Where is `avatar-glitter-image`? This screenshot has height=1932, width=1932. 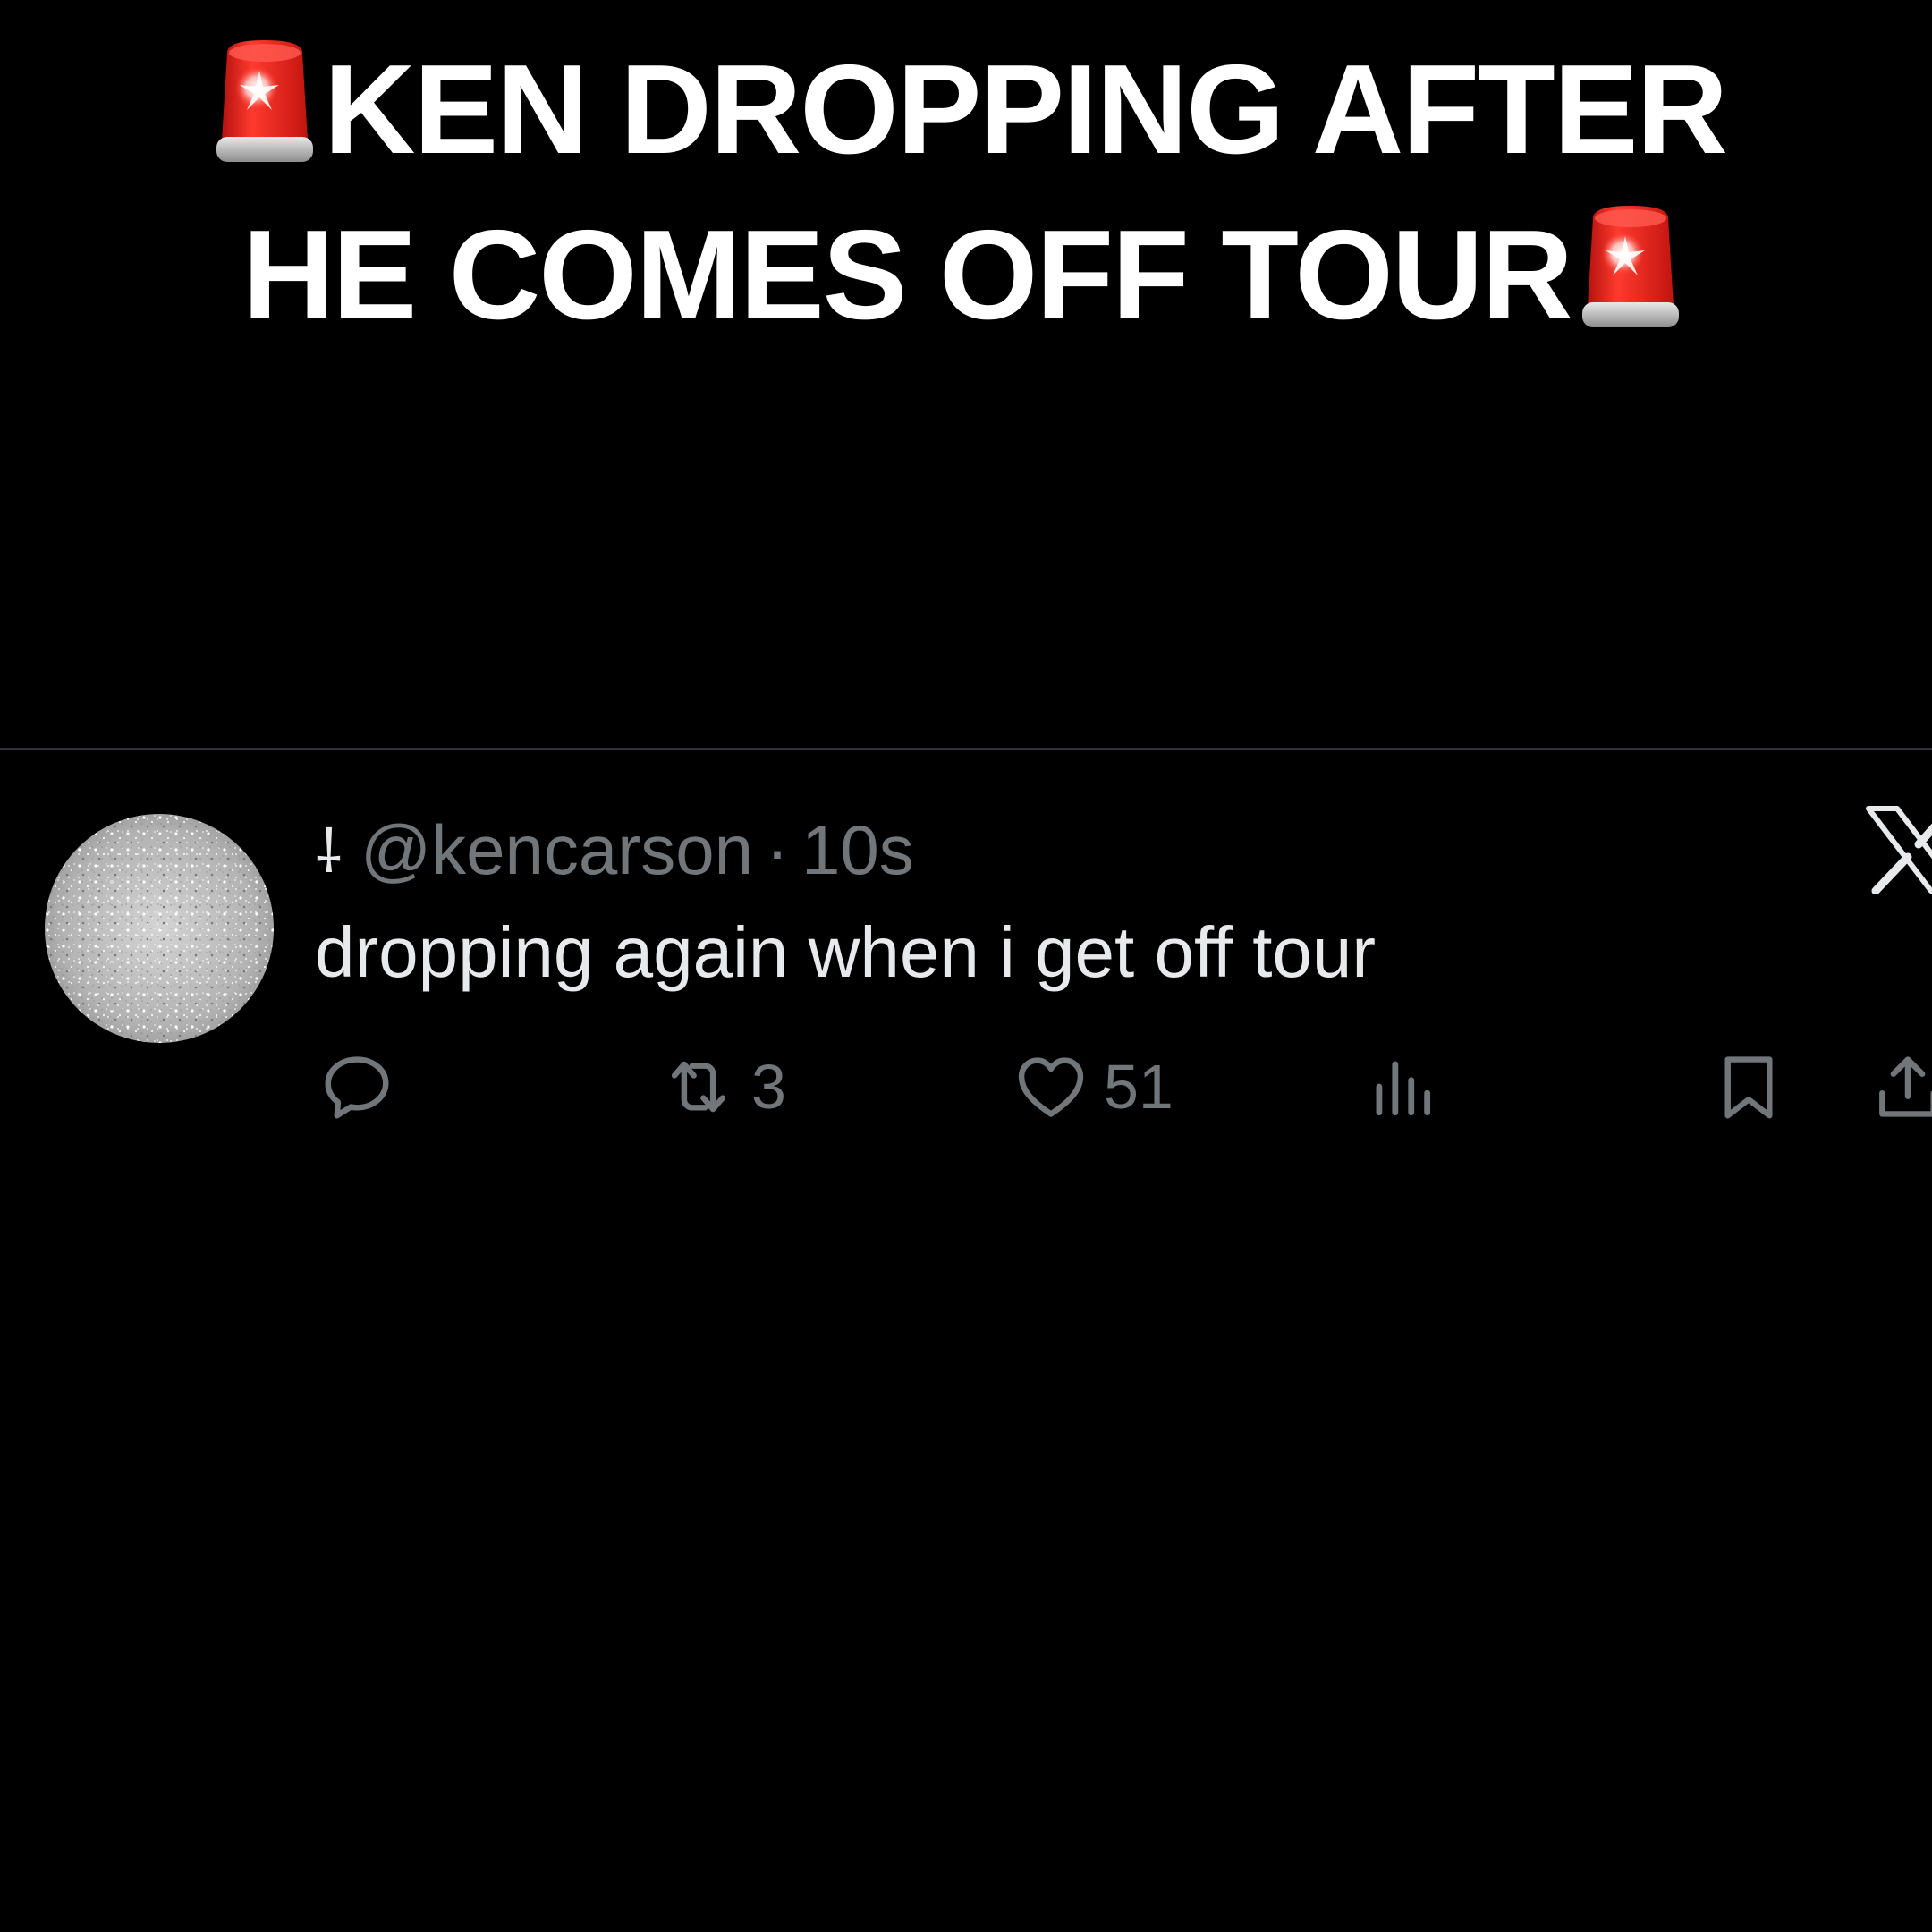 avatar-glitter-image is located at coordinates (159, 928).